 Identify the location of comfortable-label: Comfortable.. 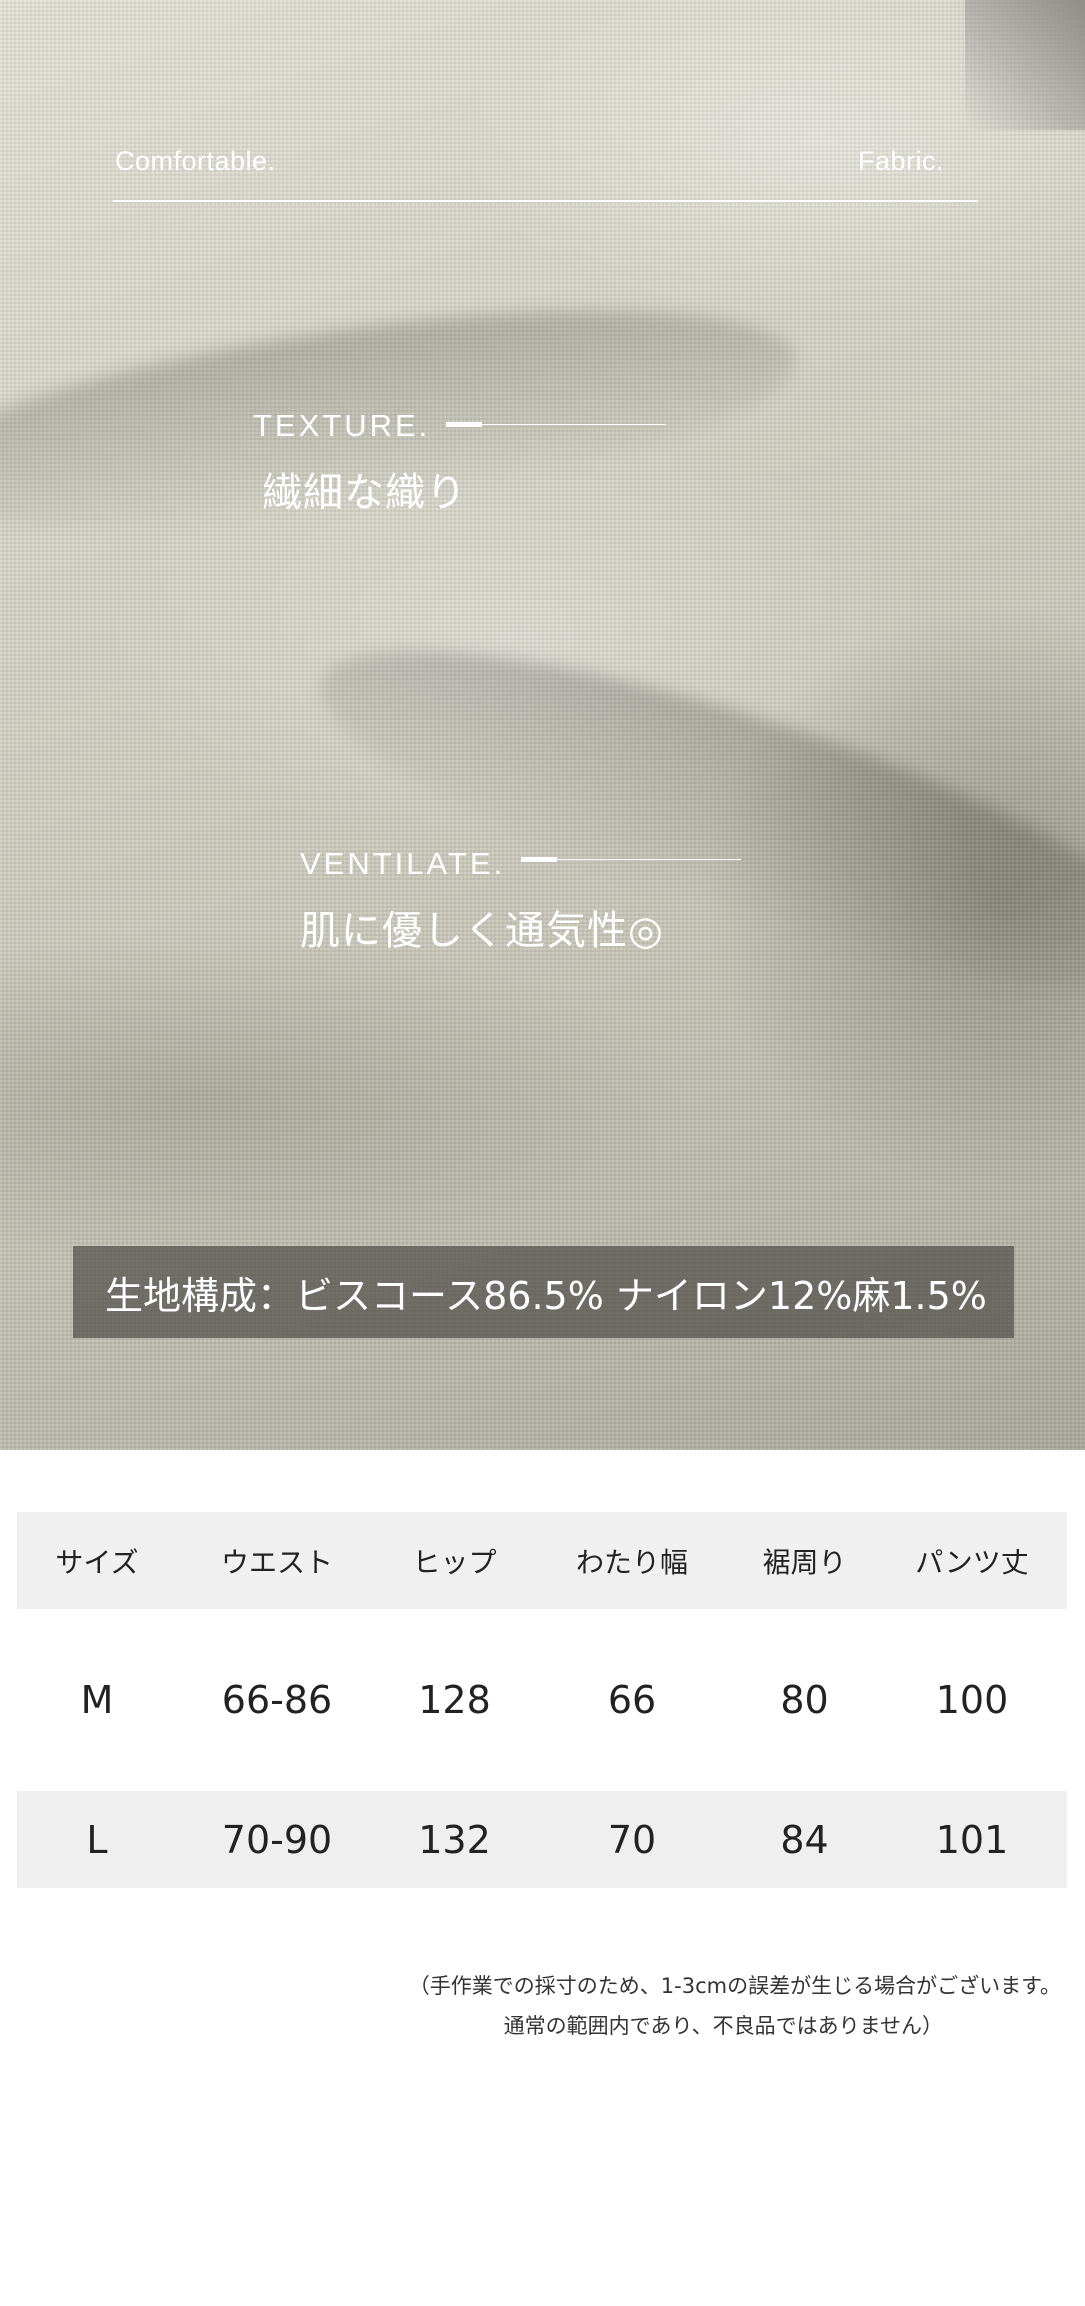
(195, 161).